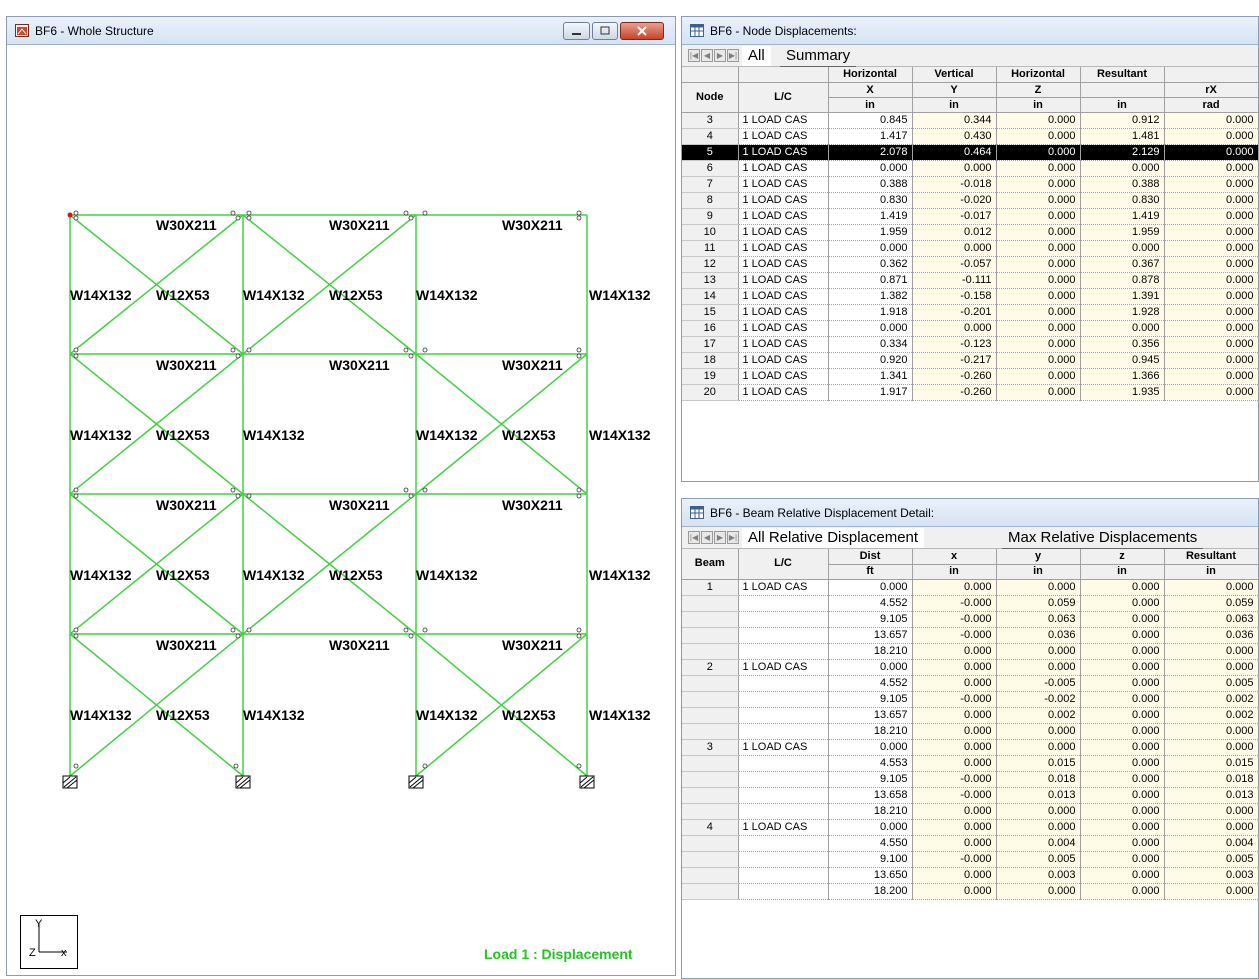 The height and width of the screenshot is (979, 1259). Describe the element at coordinates (954, 200) in the screenshot. I see `value-cell: -0.020` at that location.